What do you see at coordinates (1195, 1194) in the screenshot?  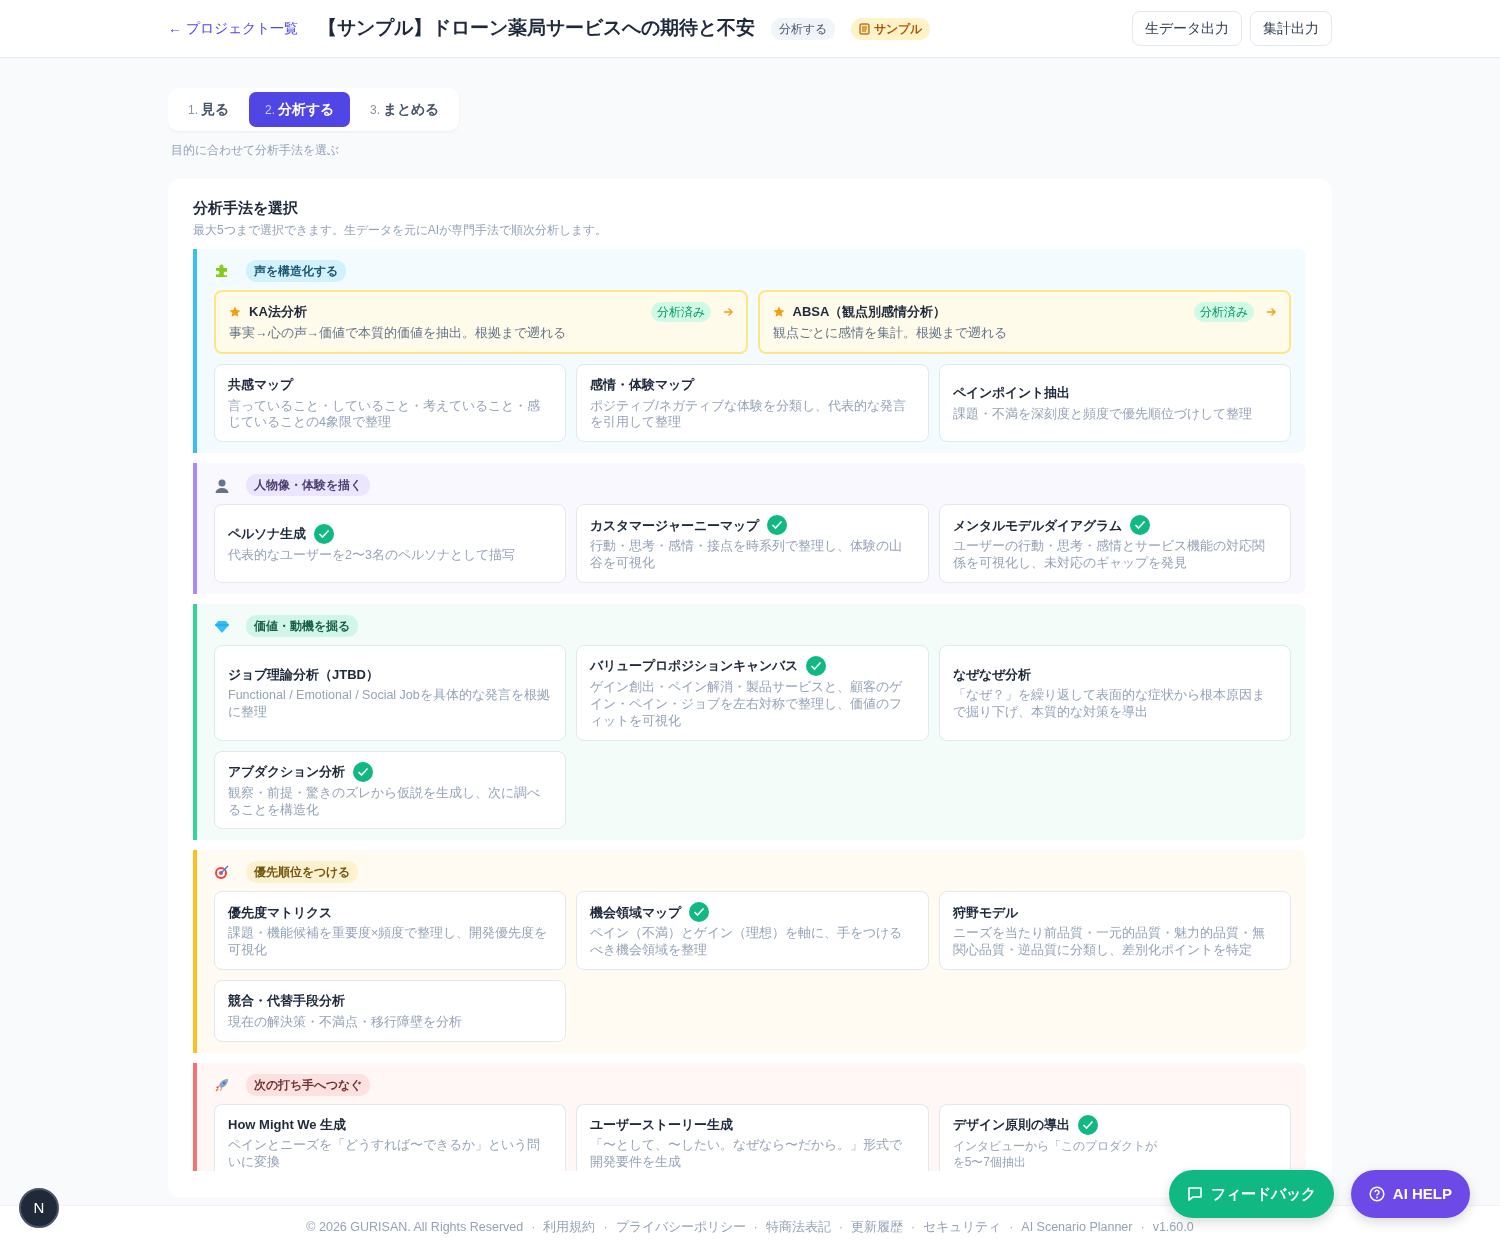 I see `chat-icon` at bounding box center [1195, 1194].